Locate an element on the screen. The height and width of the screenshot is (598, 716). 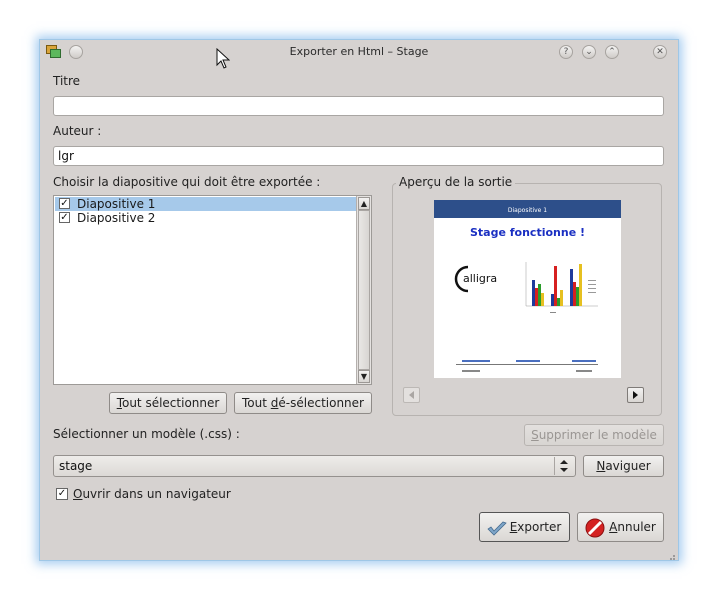
checkmark-icon is located at coordinates (497, 533).